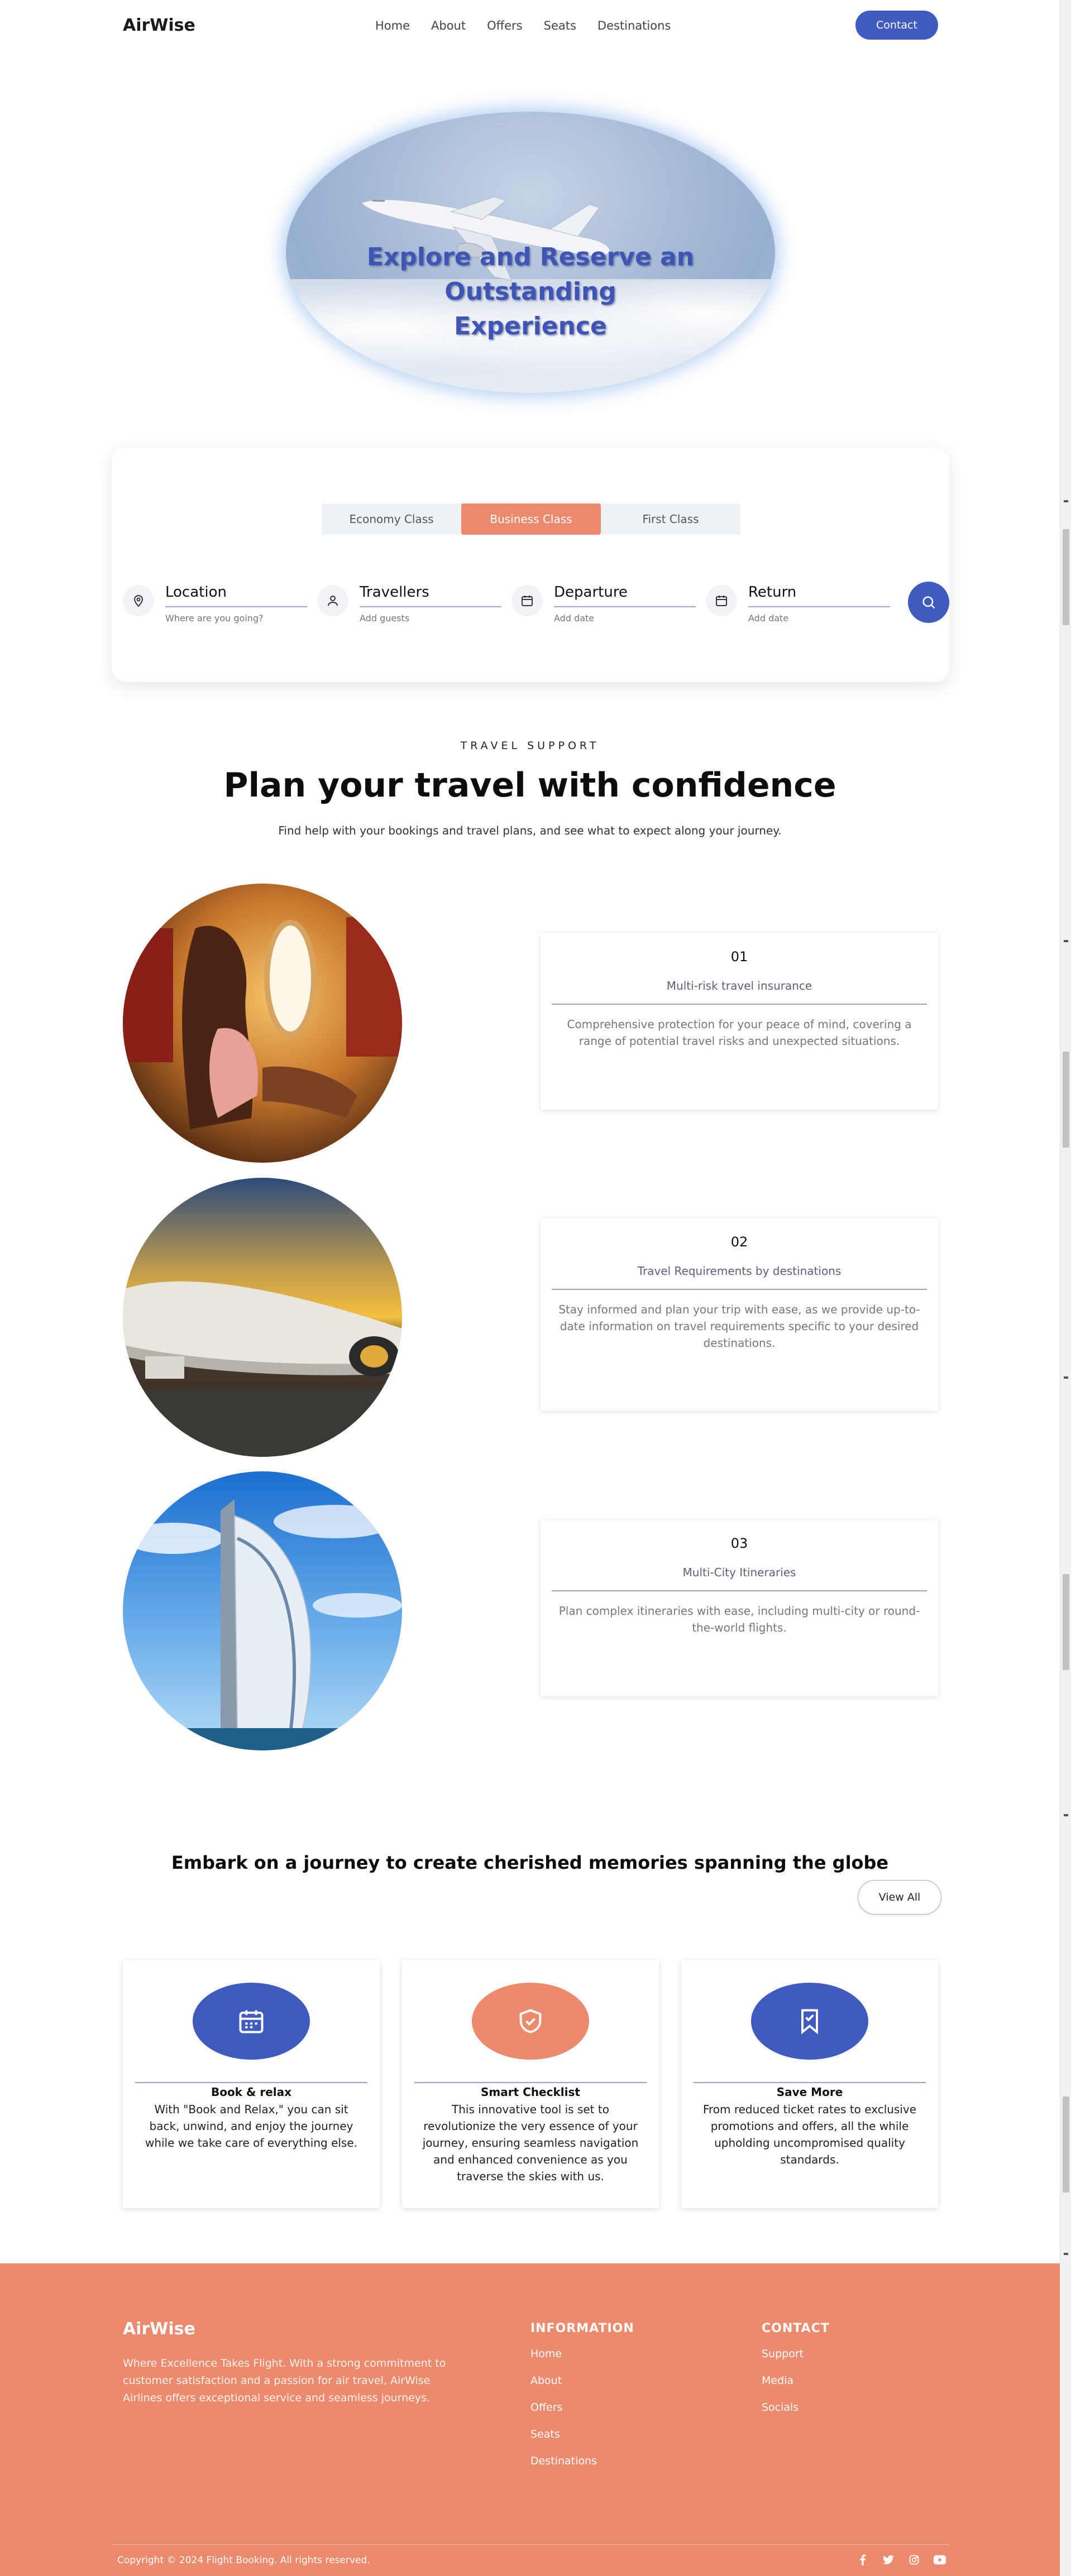 The image size is (1071, 2576). Describe the element at coordinates (739, 1543) in the screenshot. I see `feature-number: 03` at that location.